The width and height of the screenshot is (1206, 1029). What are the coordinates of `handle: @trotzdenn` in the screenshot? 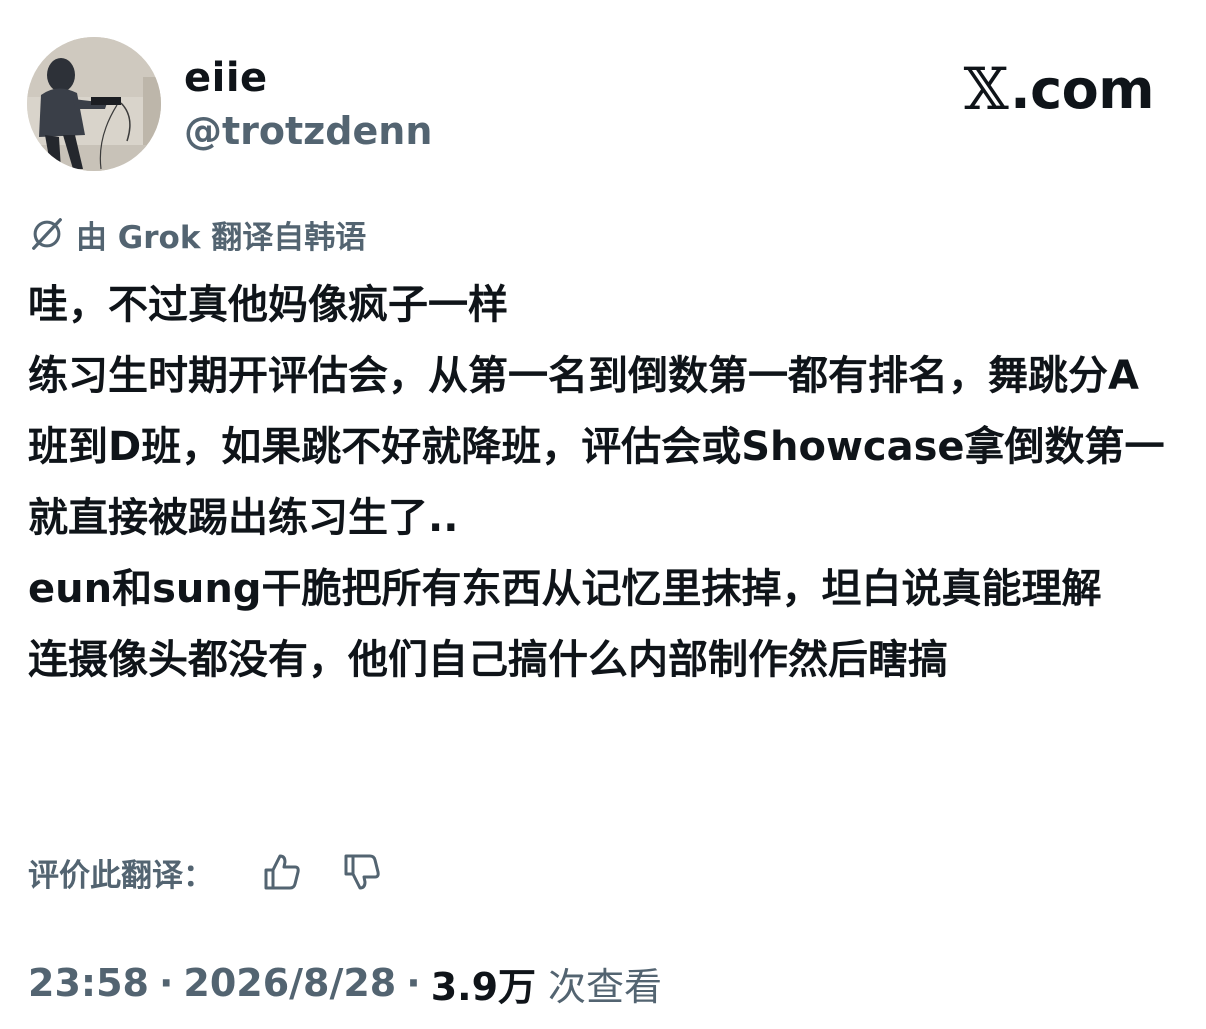 It's located at (308, 131).